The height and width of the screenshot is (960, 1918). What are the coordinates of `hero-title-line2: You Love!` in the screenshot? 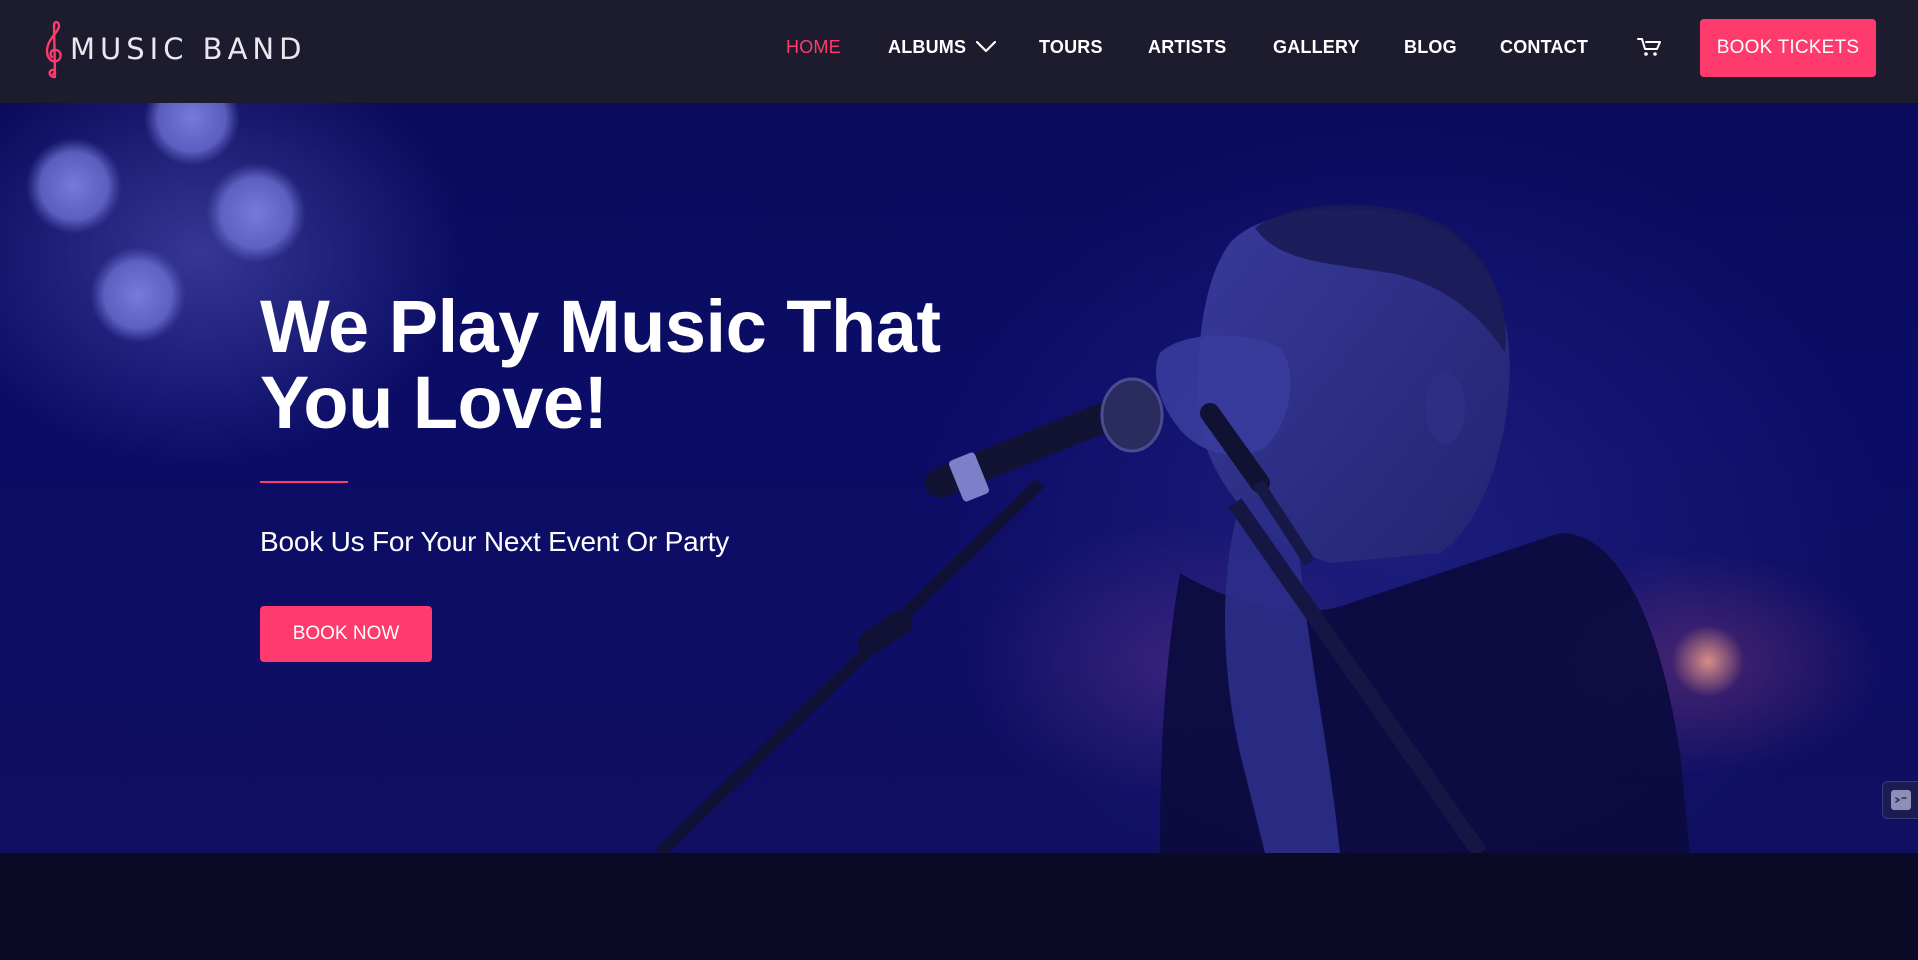 It's located at (434, 402).